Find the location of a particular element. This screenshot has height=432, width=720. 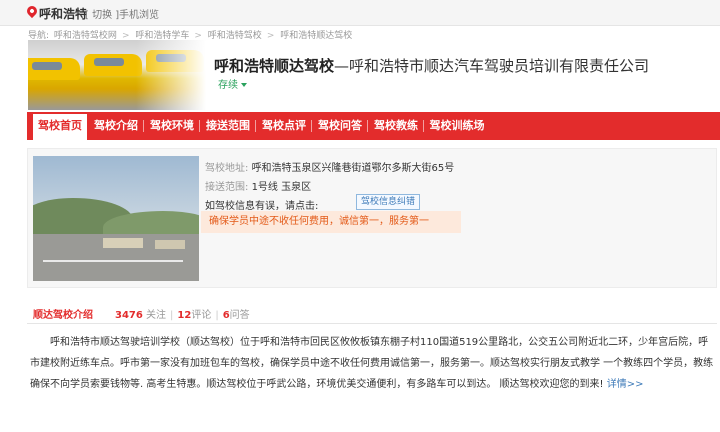

tab-pickup: 接送范围 is located at coordinates (228, 126).